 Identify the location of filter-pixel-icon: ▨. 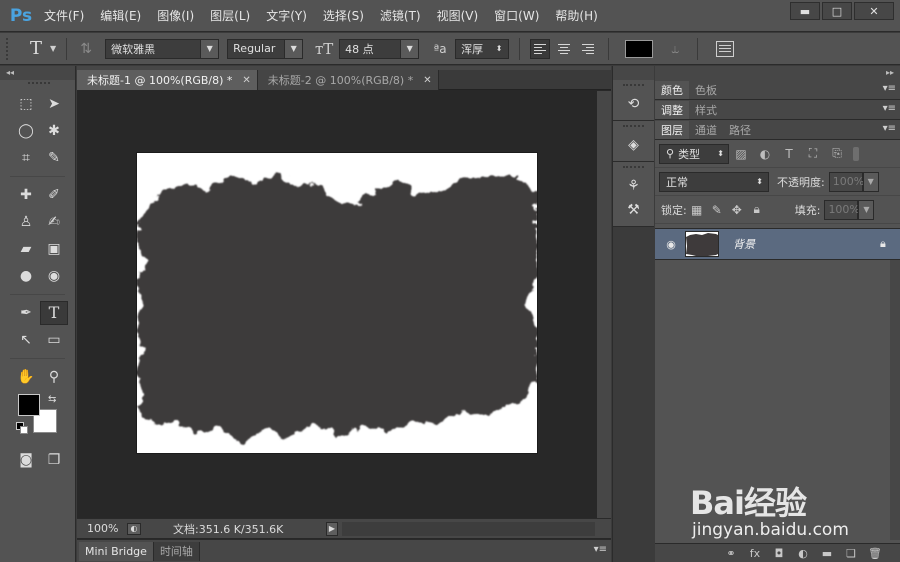
(741, 154).